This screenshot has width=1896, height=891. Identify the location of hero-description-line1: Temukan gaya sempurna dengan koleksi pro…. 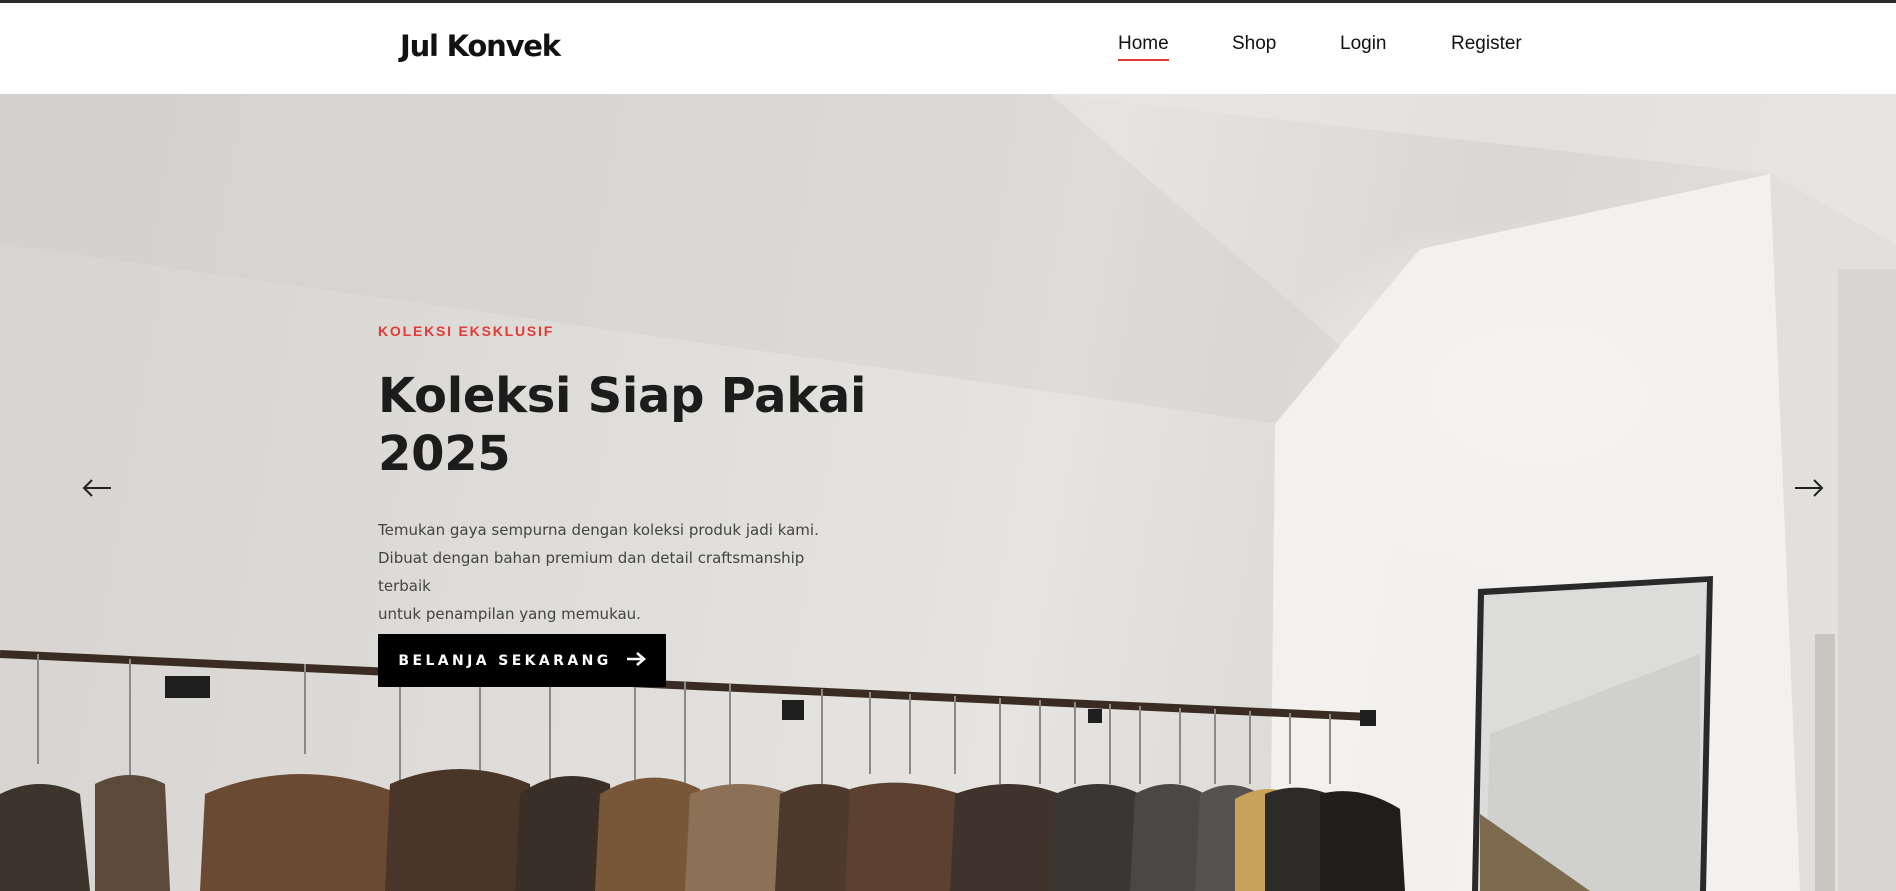
(598, 530).